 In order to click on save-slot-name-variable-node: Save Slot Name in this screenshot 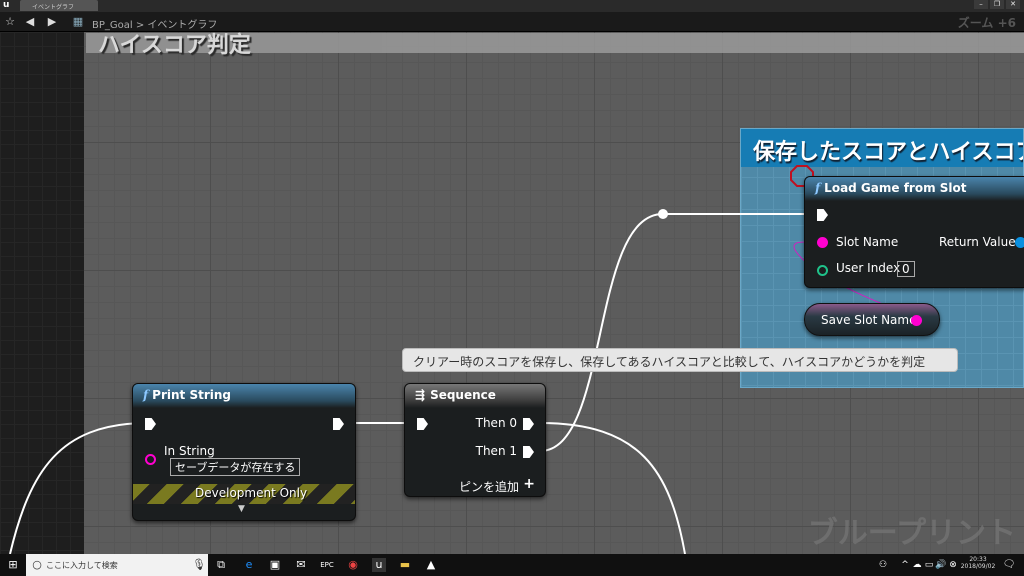, I will do `click(872, 319)`.